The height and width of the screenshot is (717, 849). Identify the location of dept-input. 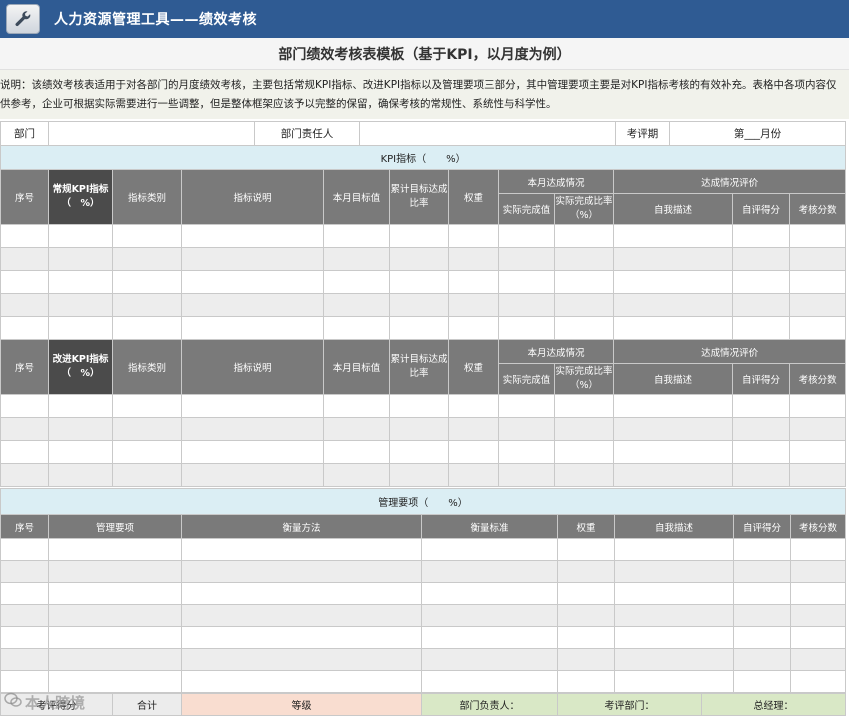
(151, 133).